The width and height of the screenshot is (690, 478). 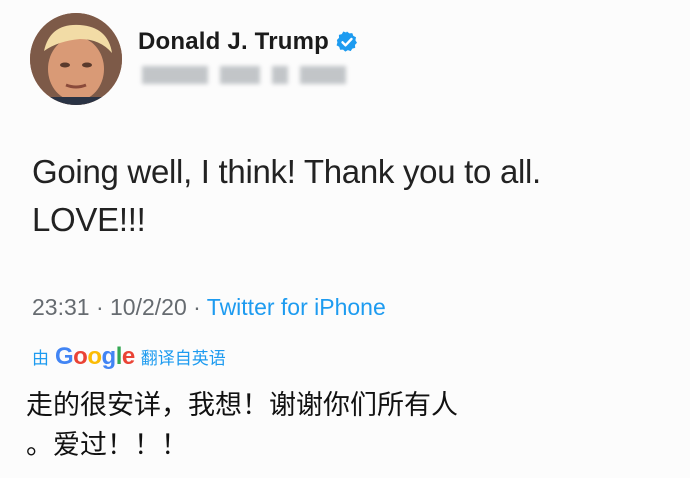 I want to click on translated-by-label: 由, so click(x=40, y=358).